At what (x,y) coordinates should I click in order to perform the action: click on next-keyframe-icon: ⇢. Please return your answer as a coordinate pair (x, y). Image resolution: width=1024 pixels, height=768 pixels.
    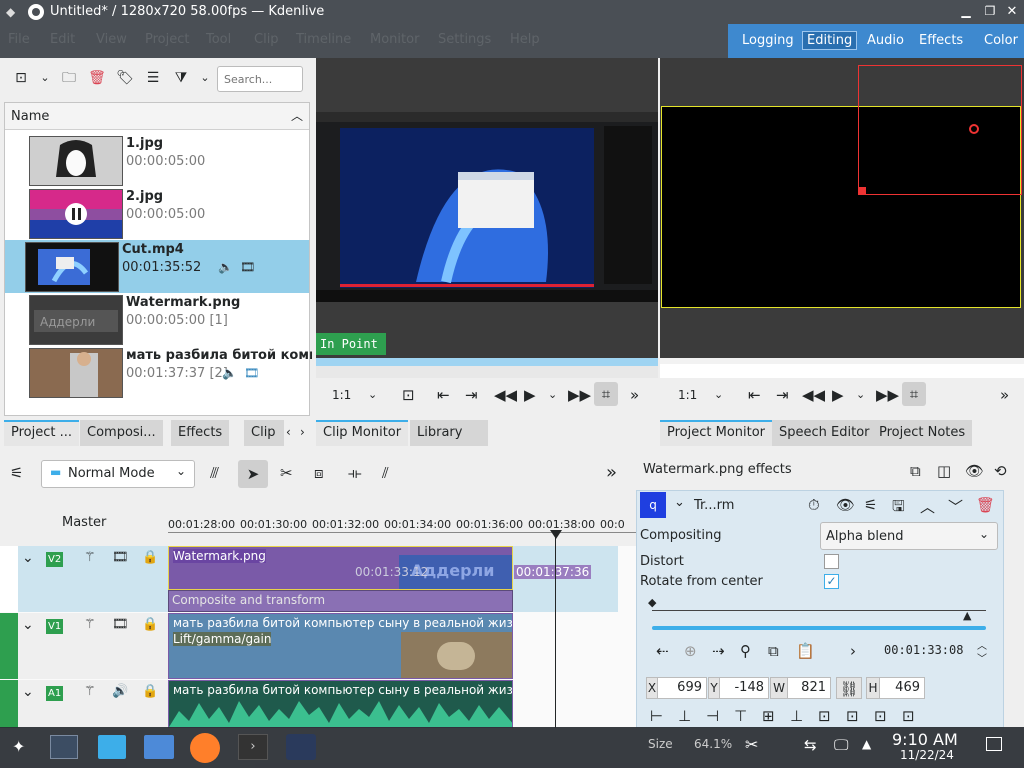
    Looking at the image, I should click on (718, 651).